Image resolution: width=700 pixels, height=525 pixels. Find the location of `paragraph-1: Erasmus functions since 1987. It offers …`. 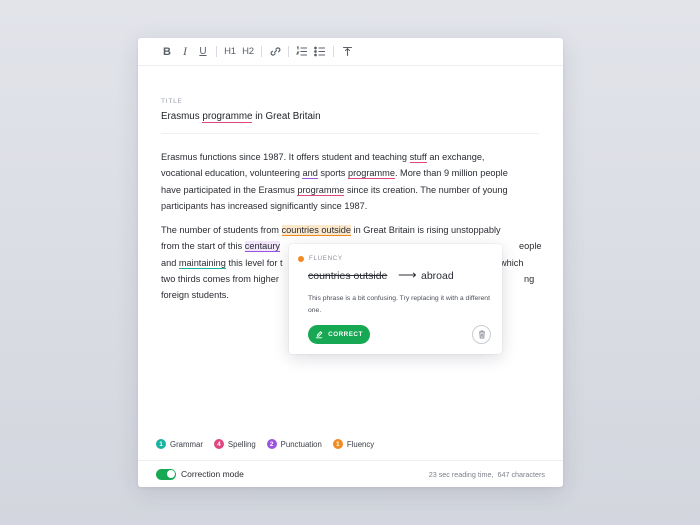

paragraph-1: Erasmus functions since 1987. It offers … is located at coordinates (353, 181).